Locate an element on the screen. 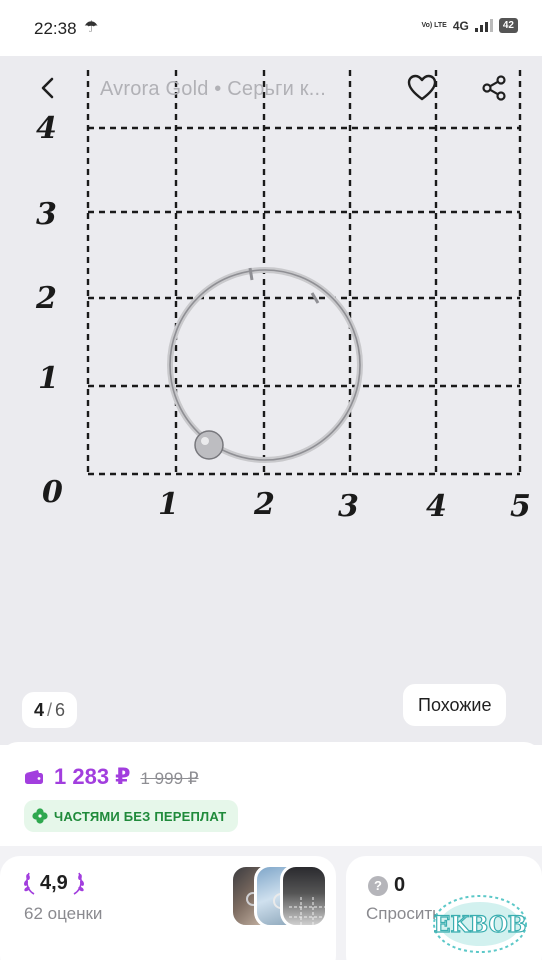 The height and width of the screenshot is (960, 542). status-indicators: Vo) LTE 4G 42 is located at coordinates (469, 25).